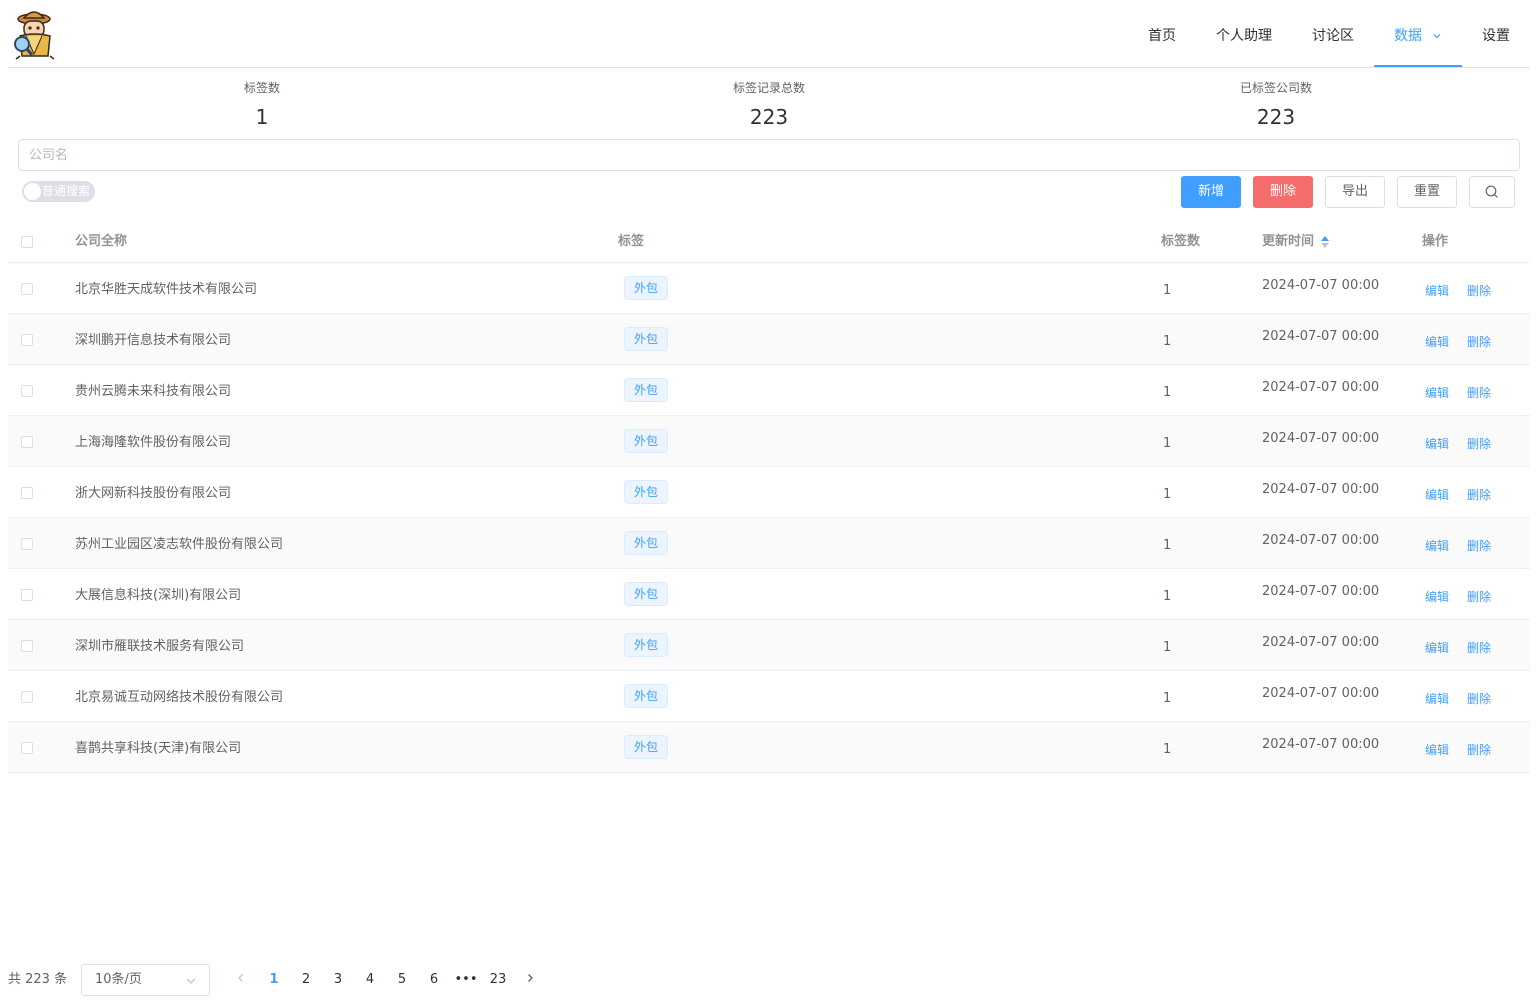 This screenshot has width=1538, height=1004. I want to click on page-number: 23, so click(498, 980).